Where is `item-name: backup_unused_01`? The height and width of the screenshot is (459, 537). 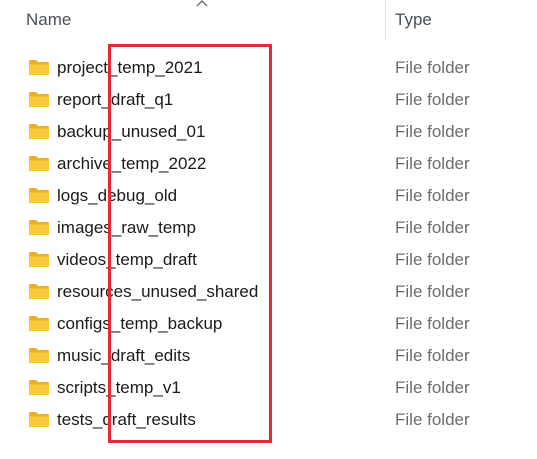 item-name: backup_unused_01 is located at coordinates (131, 132).